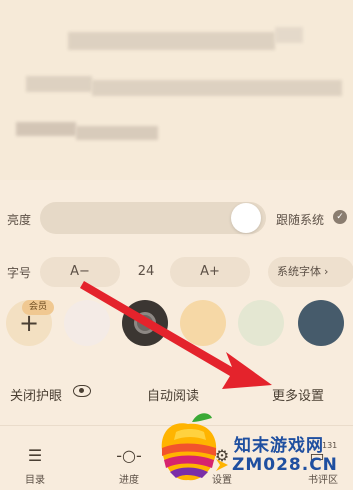 The height and width of the screenshot is (490, 353). Describe the element at coordinates (203, 323) in the screenshot. I see `theme-swatch-yellow` at that location.